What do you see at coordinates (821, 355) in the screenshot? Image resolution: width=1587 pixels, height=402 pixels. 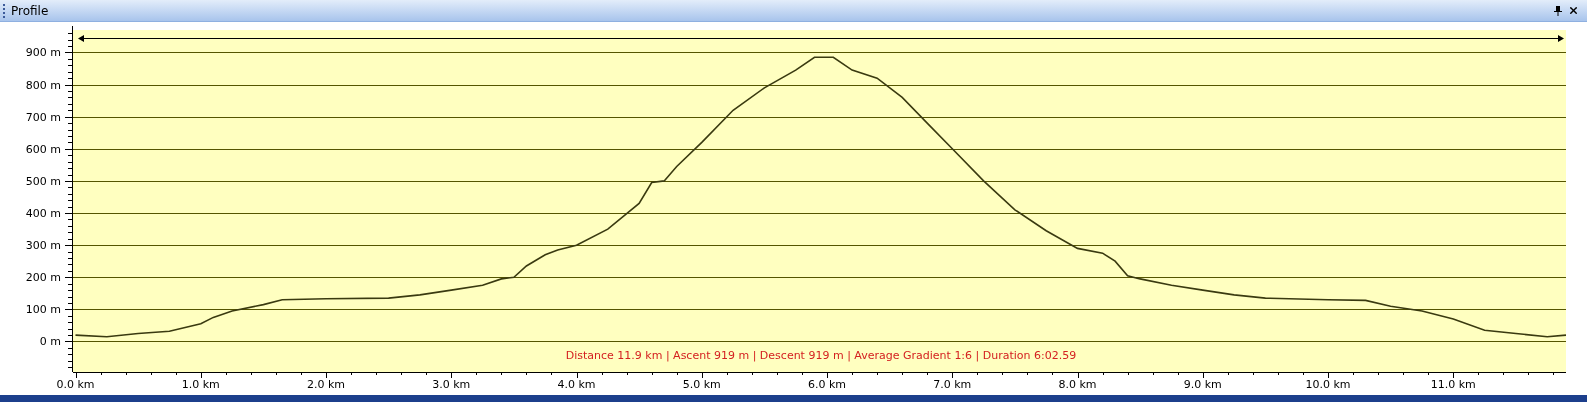 I see `route-summary: Distance 11.9 km | Ascent 919 m | Descent 919 m | Average Gradient 1:6 | Duration 6:02.59` at bounding box center [821, 355].